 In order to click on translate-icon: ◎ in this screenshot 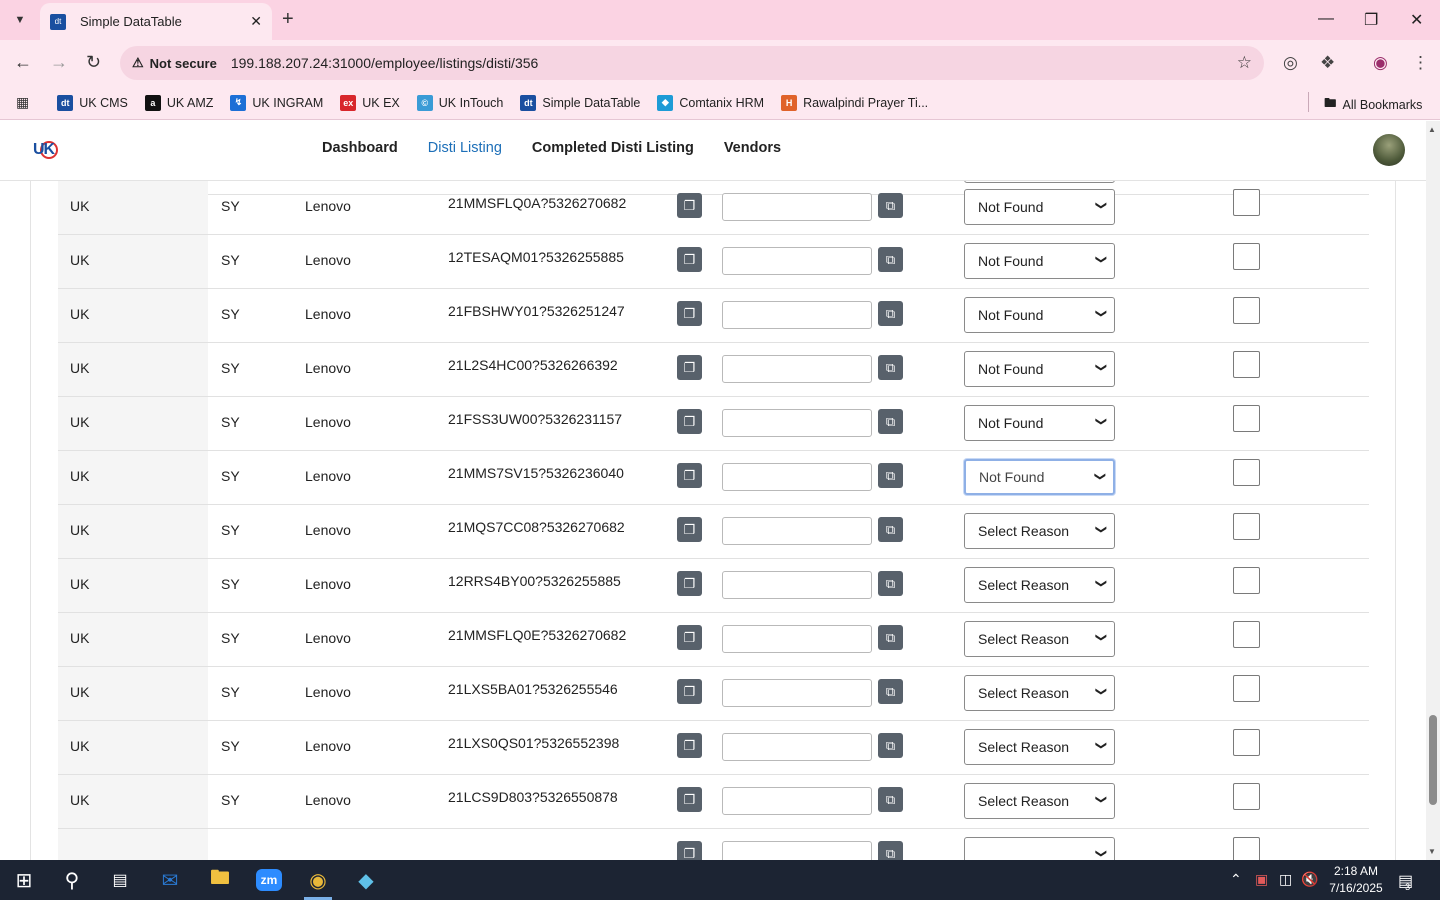, I will do `click(1290, 63)`.